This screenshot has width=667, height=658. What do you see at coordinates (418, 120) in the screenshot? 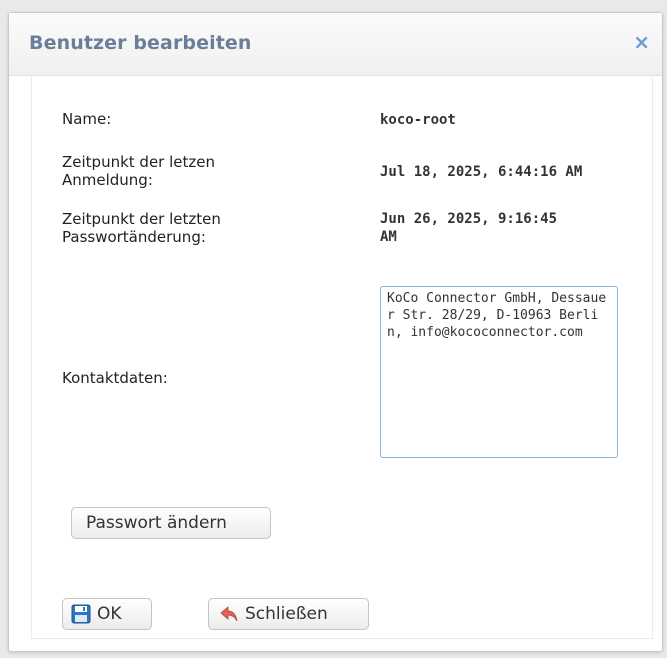
I see `name-value: koco-root` at bounding box center [418, 120].